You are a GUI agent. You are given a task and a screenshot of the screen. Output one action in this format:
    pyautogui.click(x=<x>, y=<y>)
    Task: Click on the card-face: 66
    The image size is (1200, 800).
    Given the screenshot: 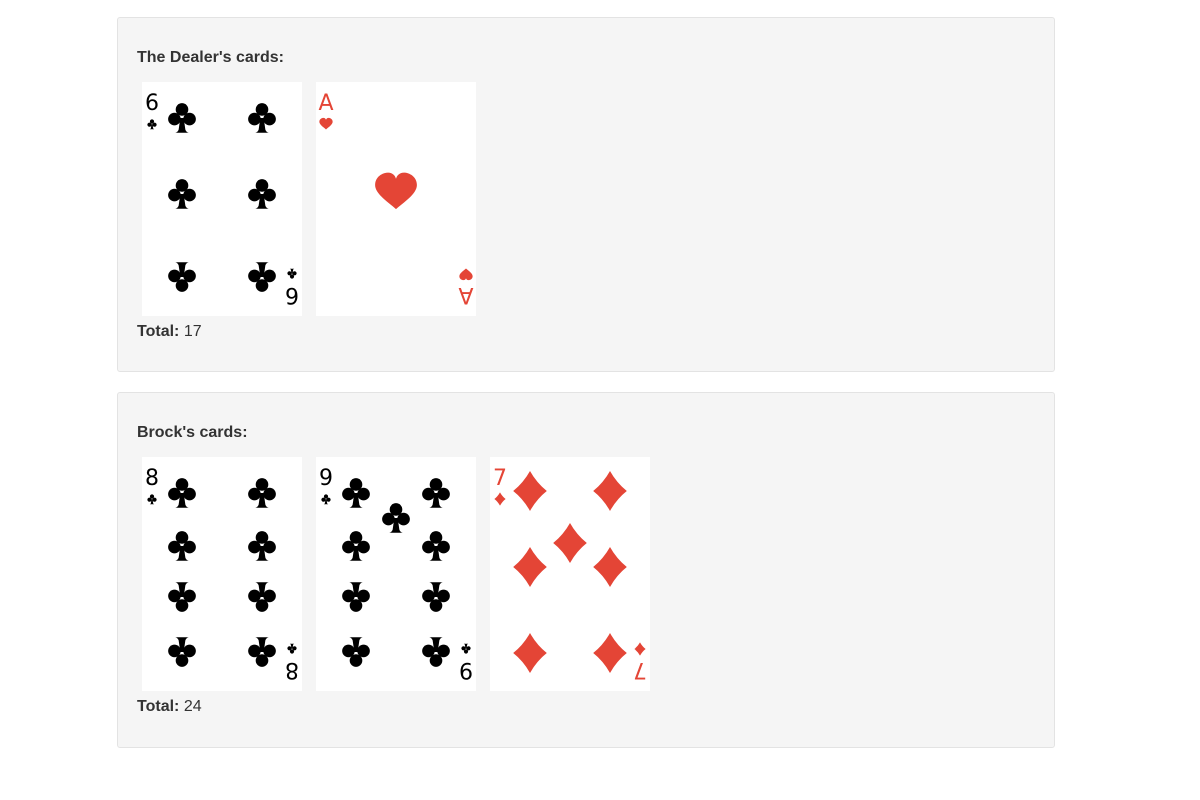 What is the action you would take?
    pyautogui.click(x=222, y=199)
    